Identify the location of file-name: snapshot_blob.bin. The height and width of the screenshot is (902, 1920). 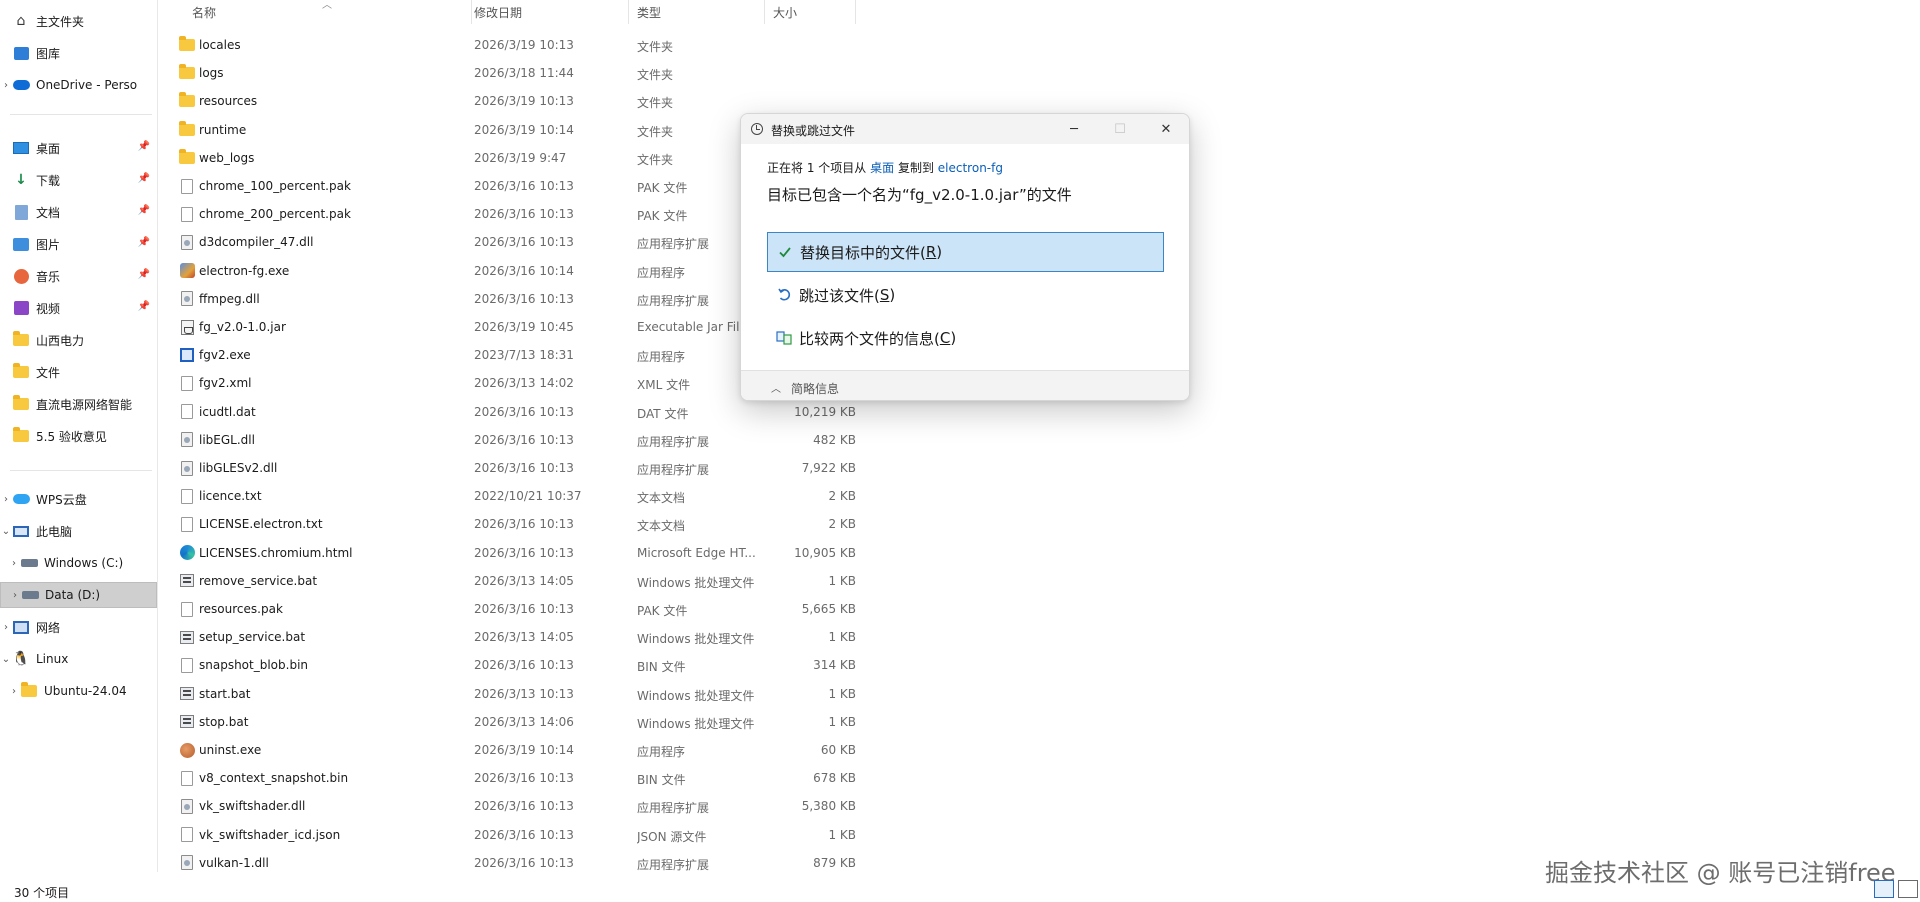
(254, 665).